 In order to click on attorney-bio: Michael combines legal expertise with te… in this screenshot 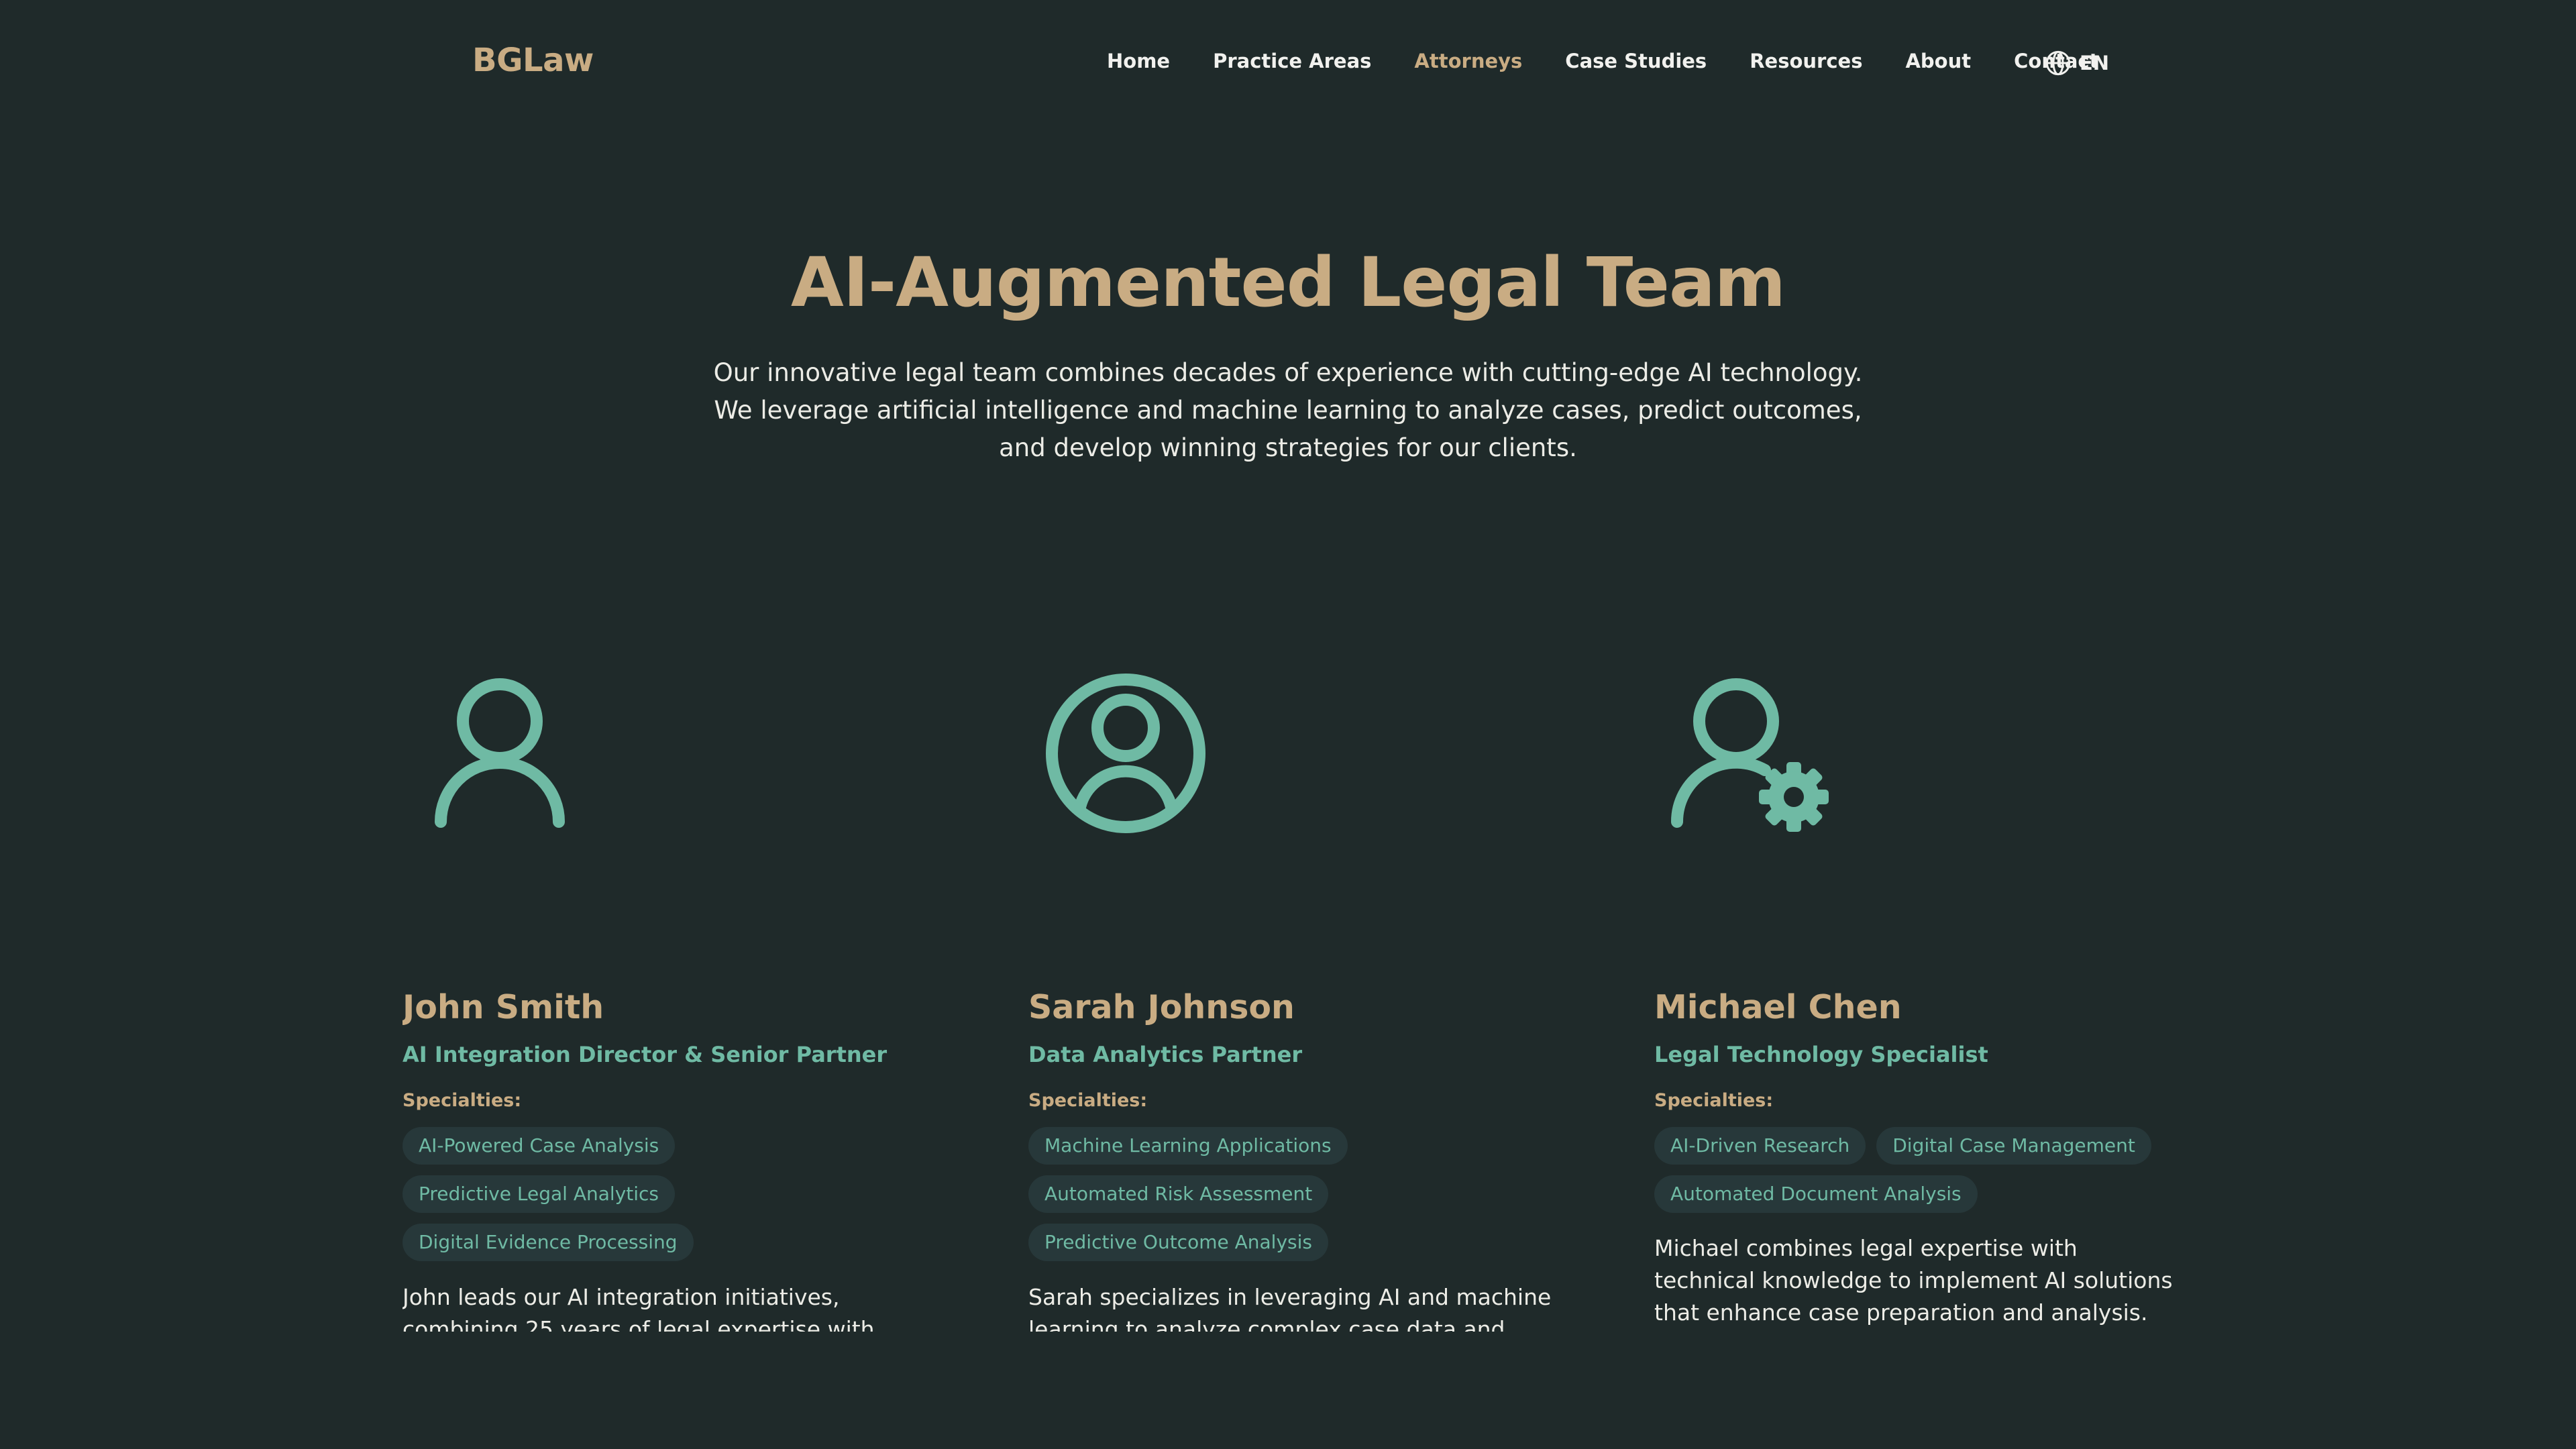, I will do `click(1913, 1280)`.